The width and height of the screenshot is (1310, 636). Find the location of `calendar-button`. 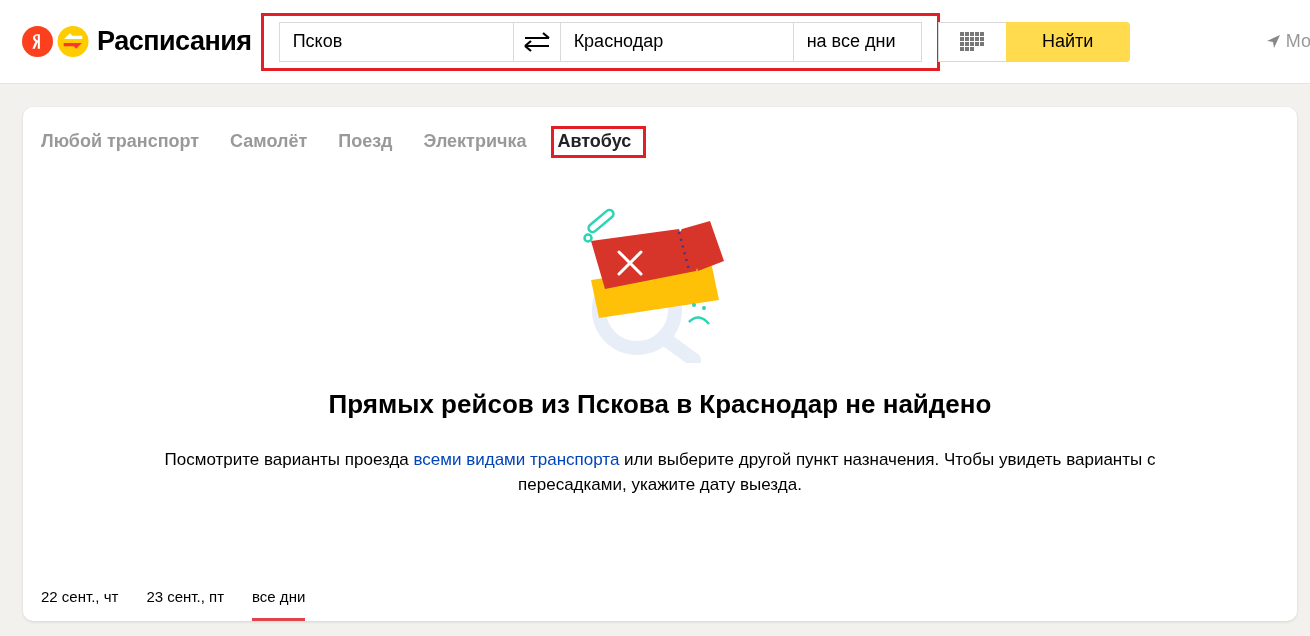

calendar-button is located at coordinates (971, 41).